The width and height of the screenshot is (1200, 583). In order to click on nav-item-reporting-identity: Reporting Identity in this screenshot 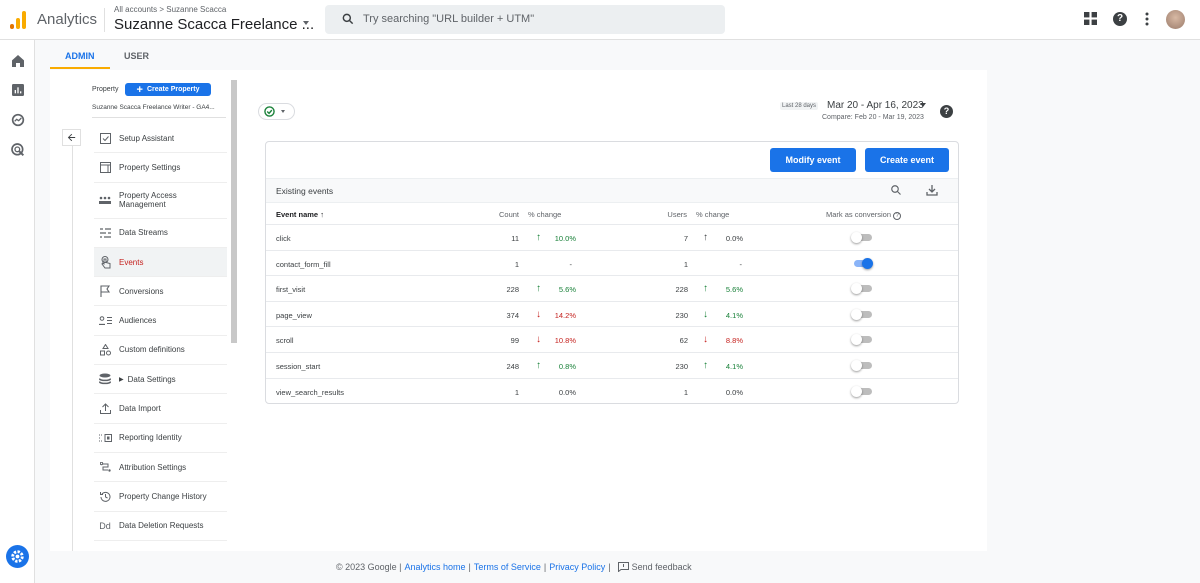, I will do `click(160, 438)`.